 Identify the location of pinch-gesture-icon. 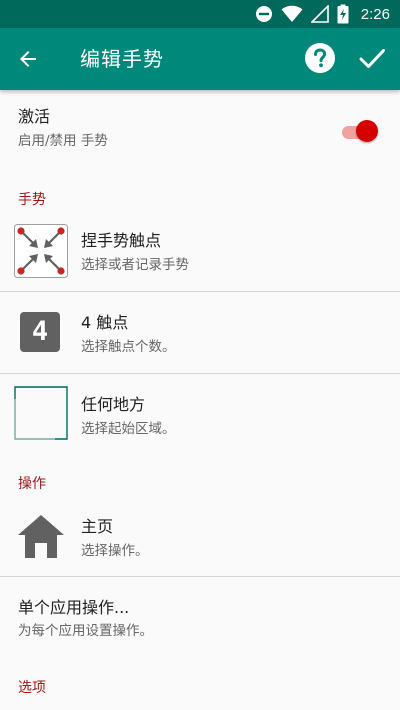
(41, 251).